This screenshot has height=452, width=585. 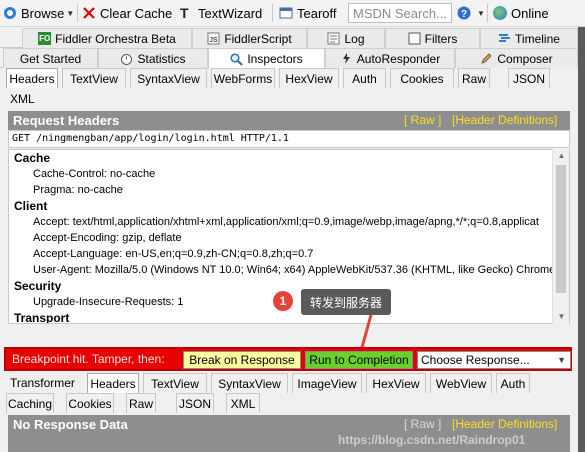 I want to click on choose-response-select: Choose Response... ▼, so click(x=494, y=360).